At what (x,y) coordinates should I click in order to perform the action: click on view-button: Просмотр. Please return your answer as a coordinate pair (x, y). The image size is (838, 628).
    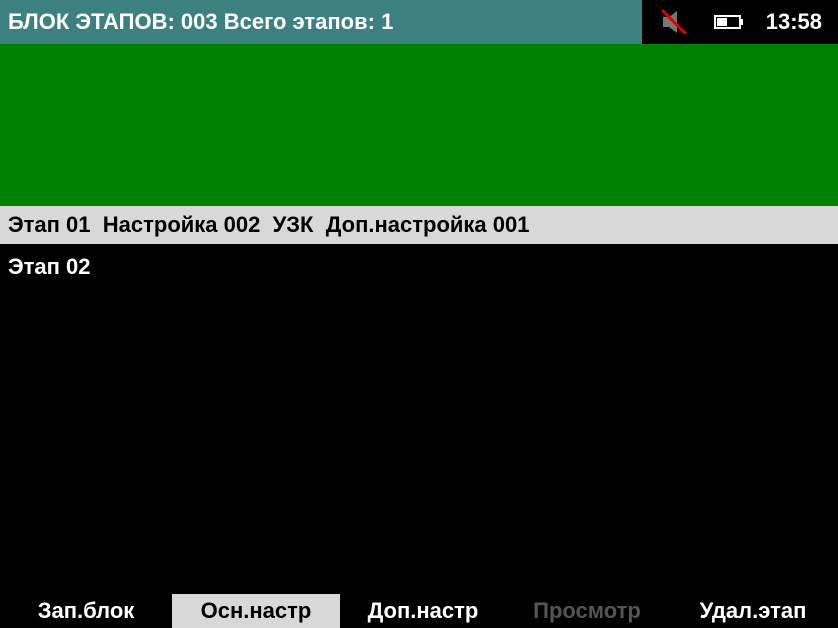
    Looking at the image, I should click on (587, 610).